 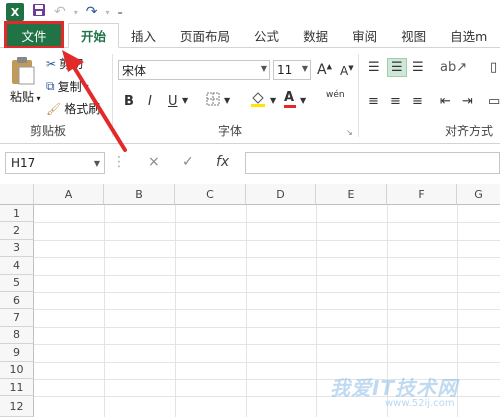 What do you see at coordinates (22, 97) in the screenshot?
I see `paste-label: 粘贴` at bounding box center [22, 97].